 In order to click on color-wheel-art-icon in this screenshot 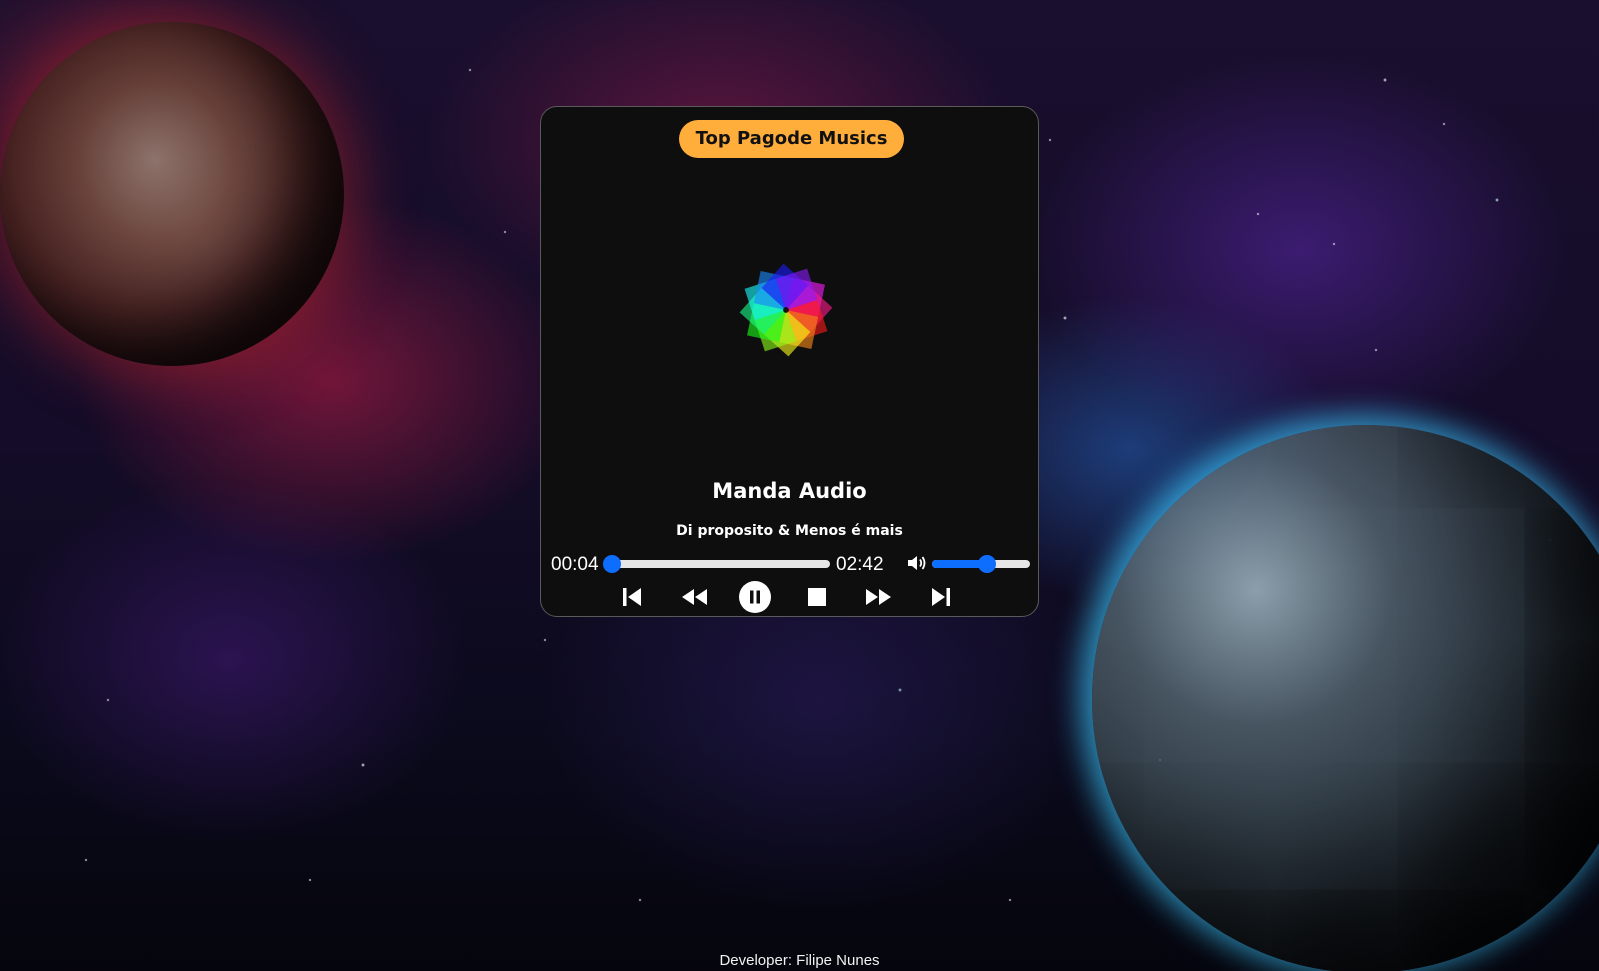, I will do `click(786, 310)`.